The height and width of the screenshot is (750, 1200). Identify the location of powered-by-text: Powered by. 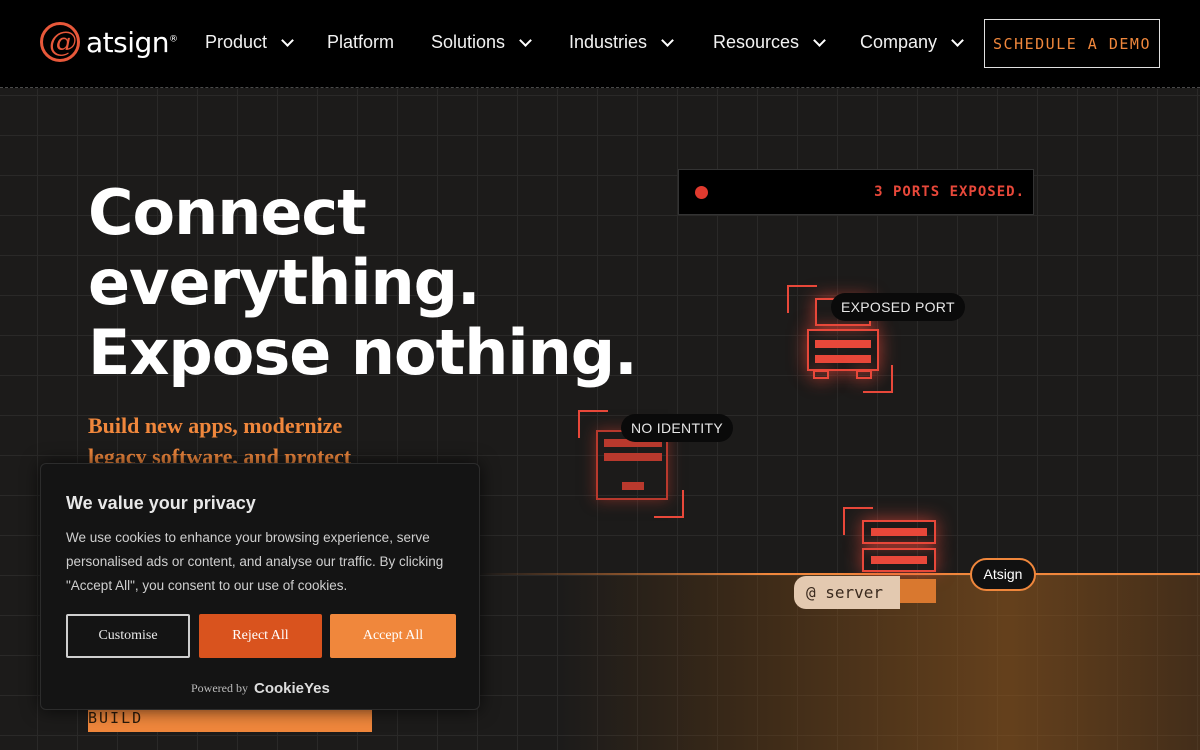
(219, 688).